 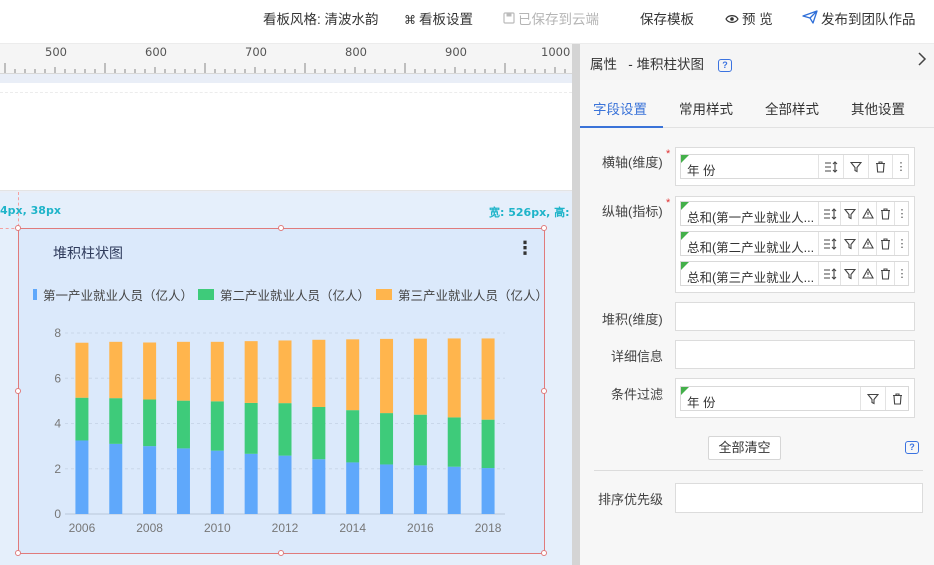 What do you see at coordinates (576, 304) in the screenshot?
I see `panel-splitter` at bounding box center [576, 304].